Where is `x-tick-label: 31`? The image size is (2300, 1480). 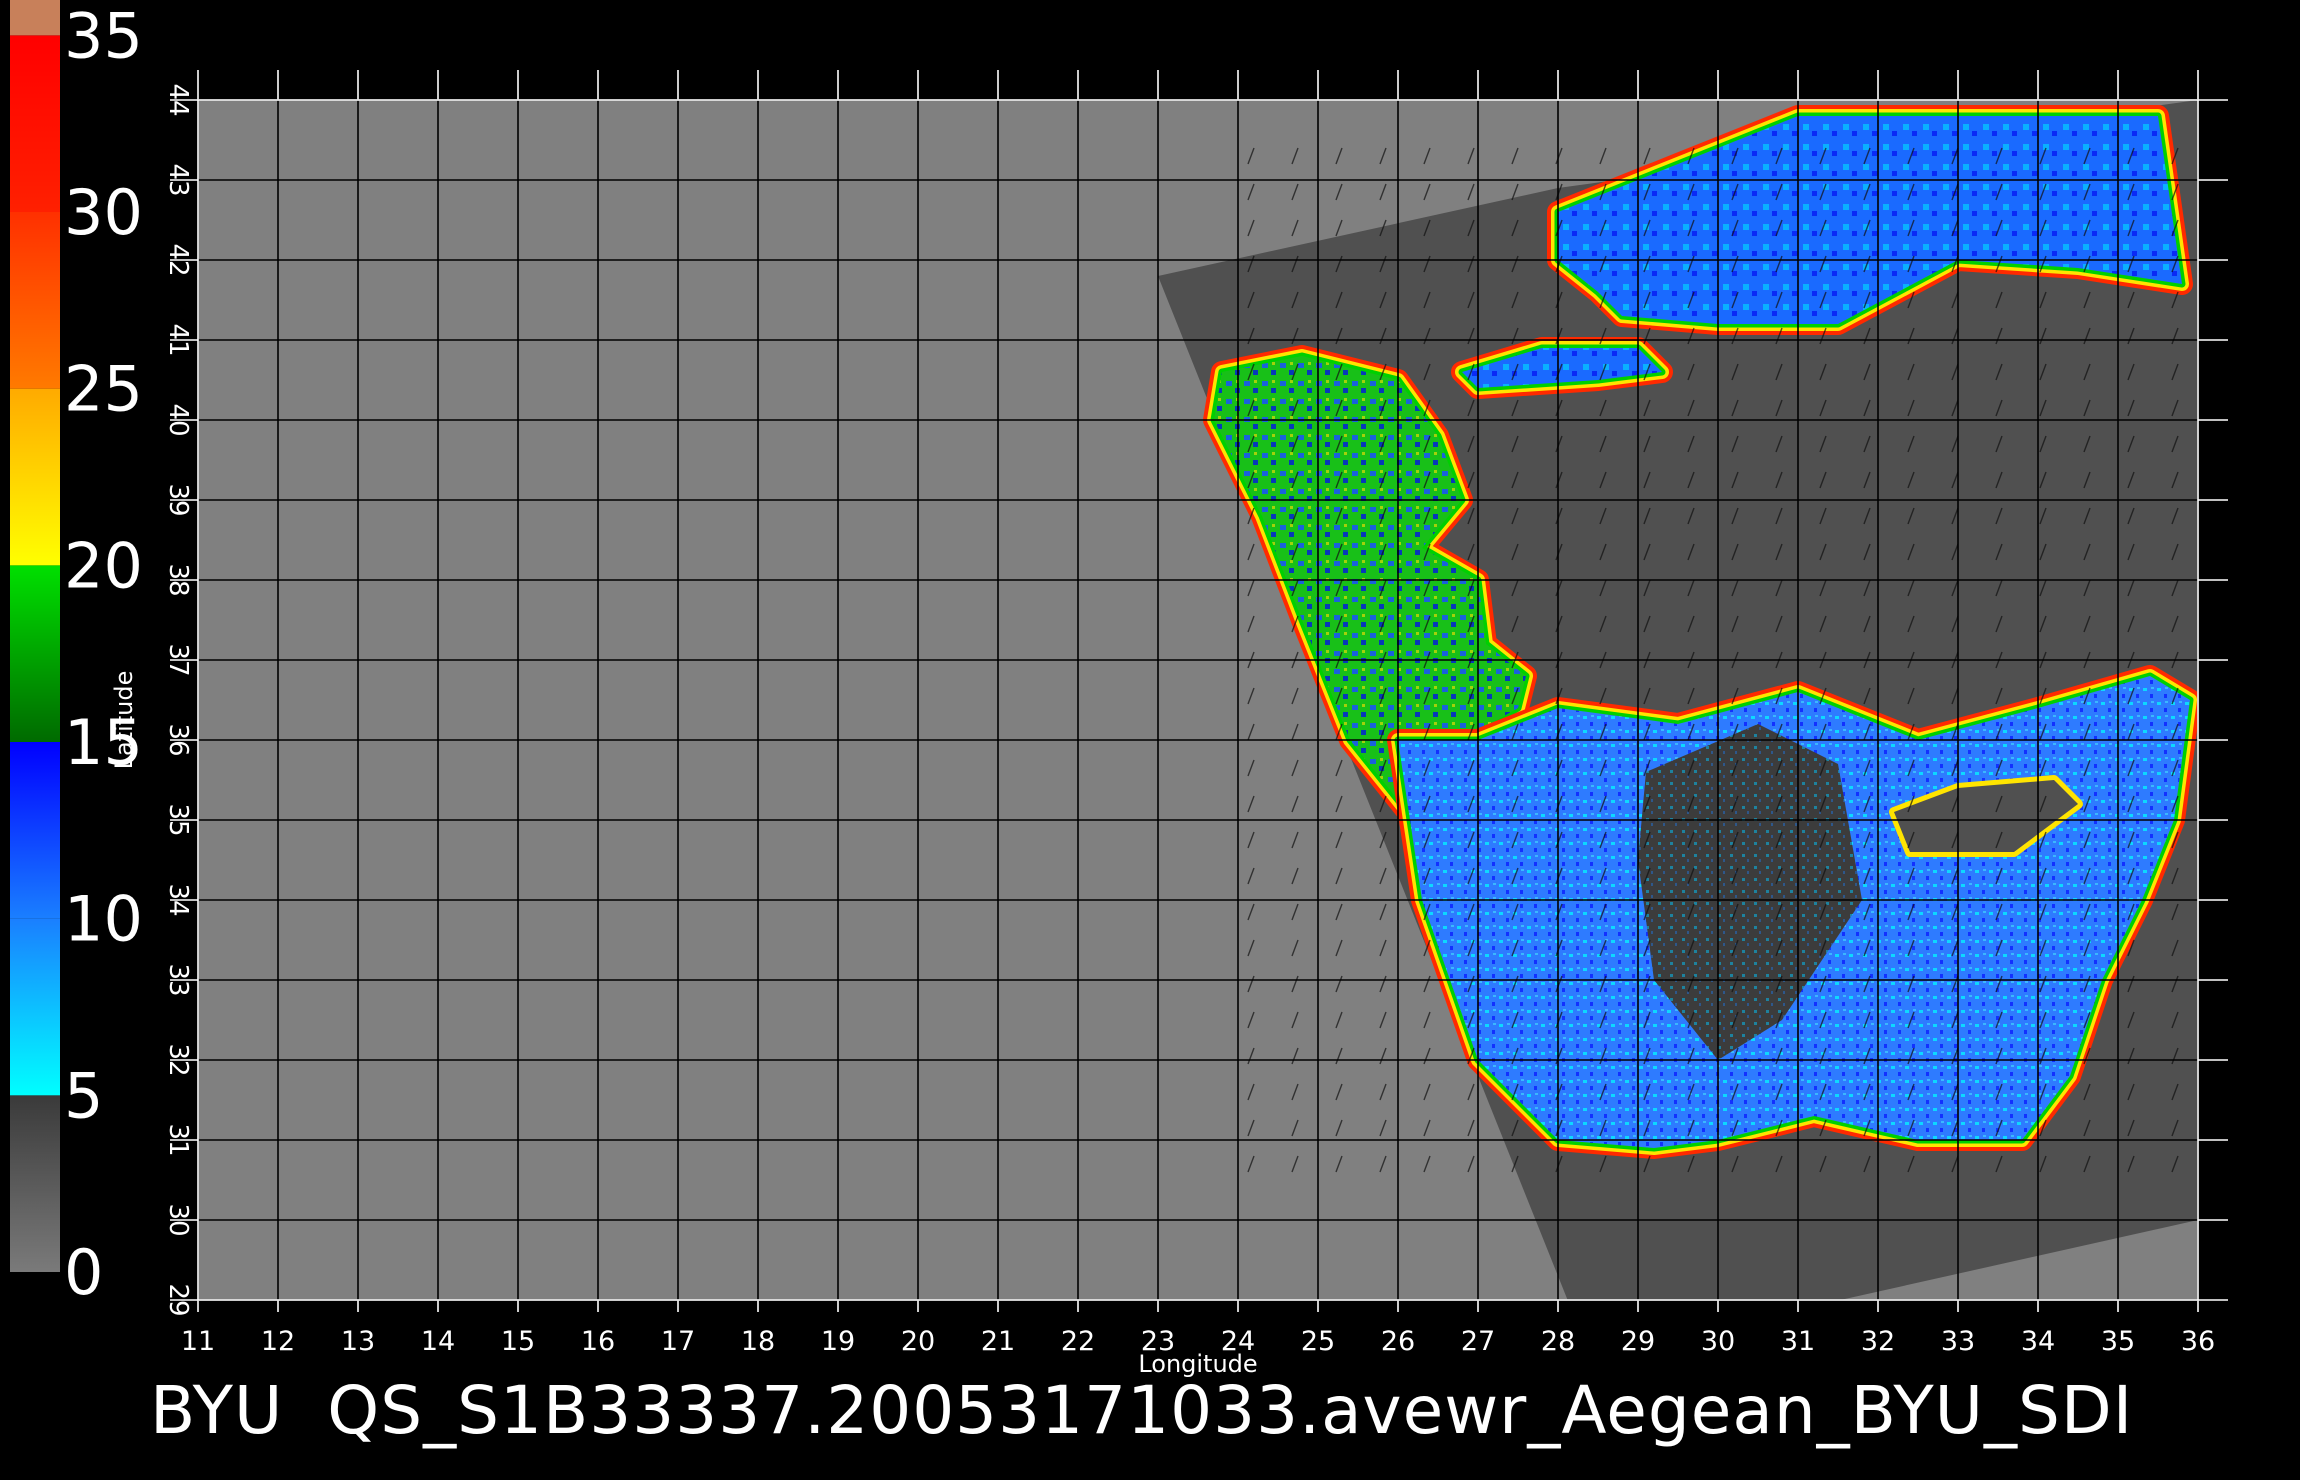 x-tick-label: 31 is located at coordinates (1798, 1341).